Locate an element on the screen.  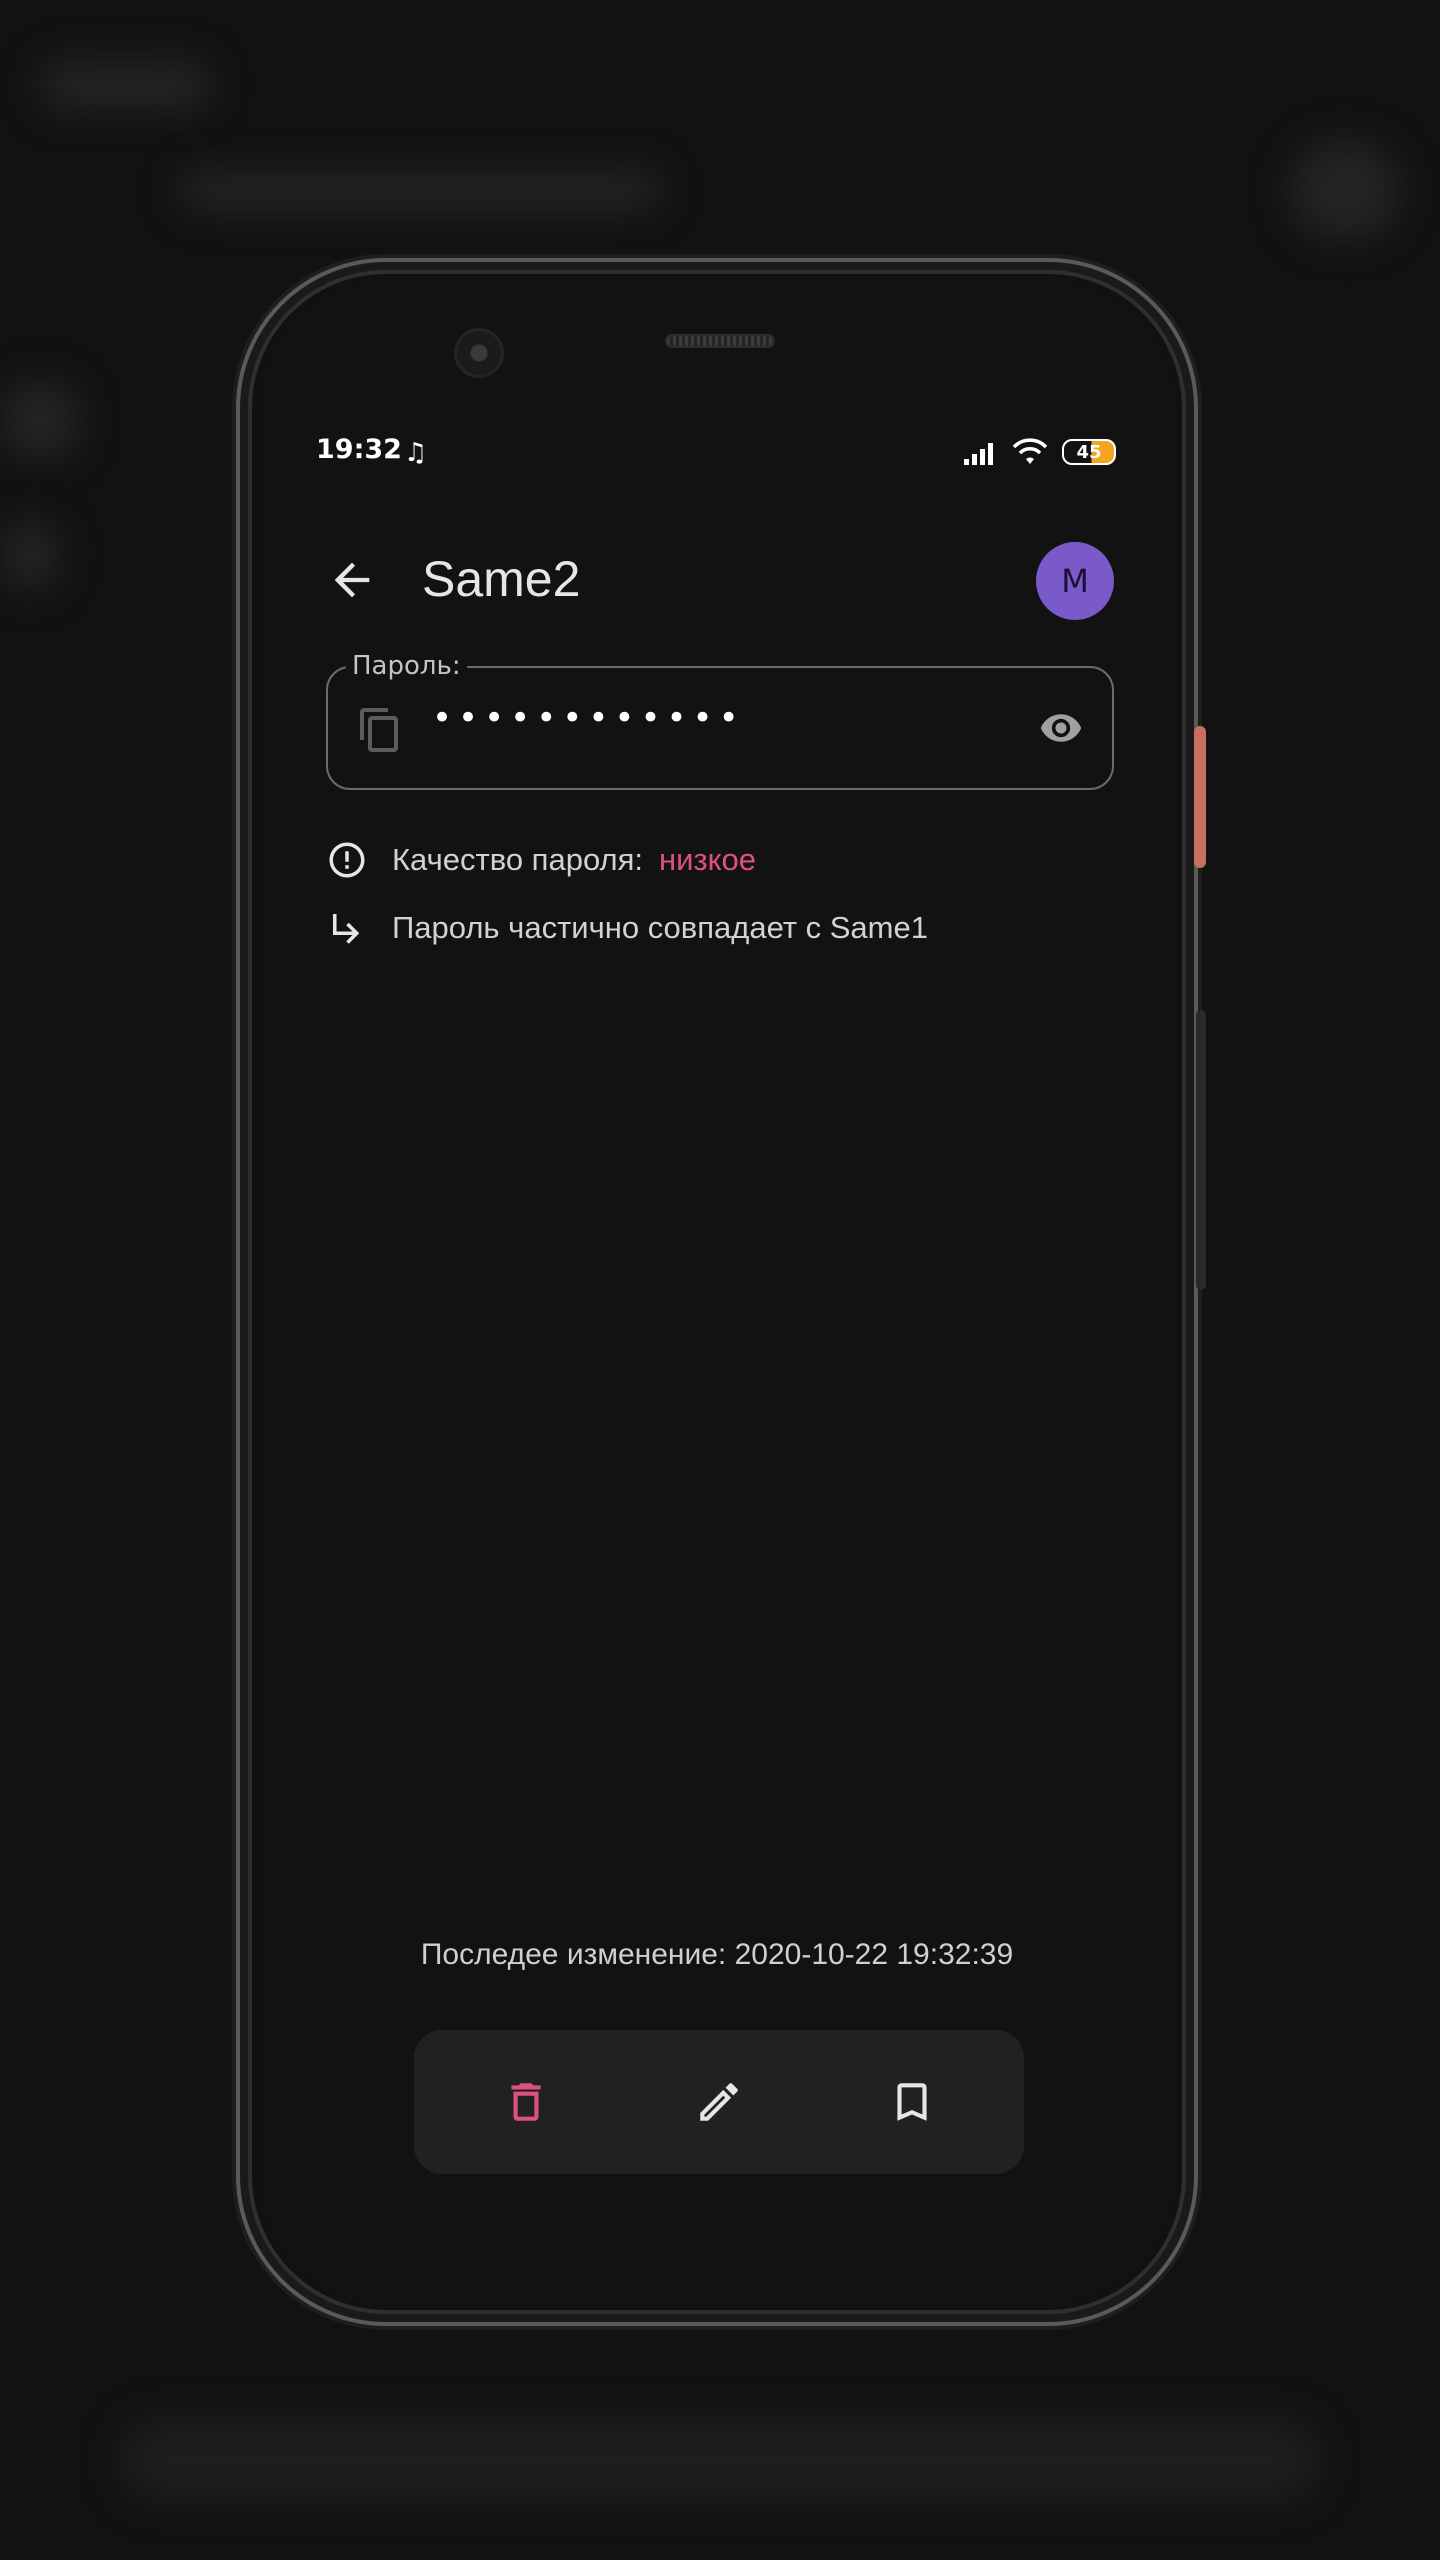
quality-label: Качество пароля: is located at coordinates (517, 859).